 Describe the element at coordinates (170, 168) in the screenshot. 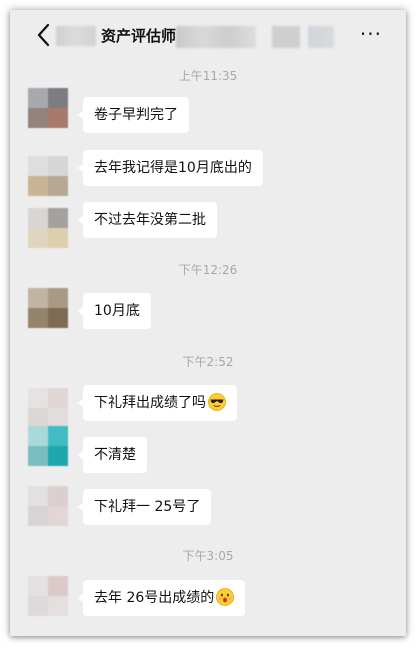

I see `message-bubble: 去年我记得是10月底出的` at that location.